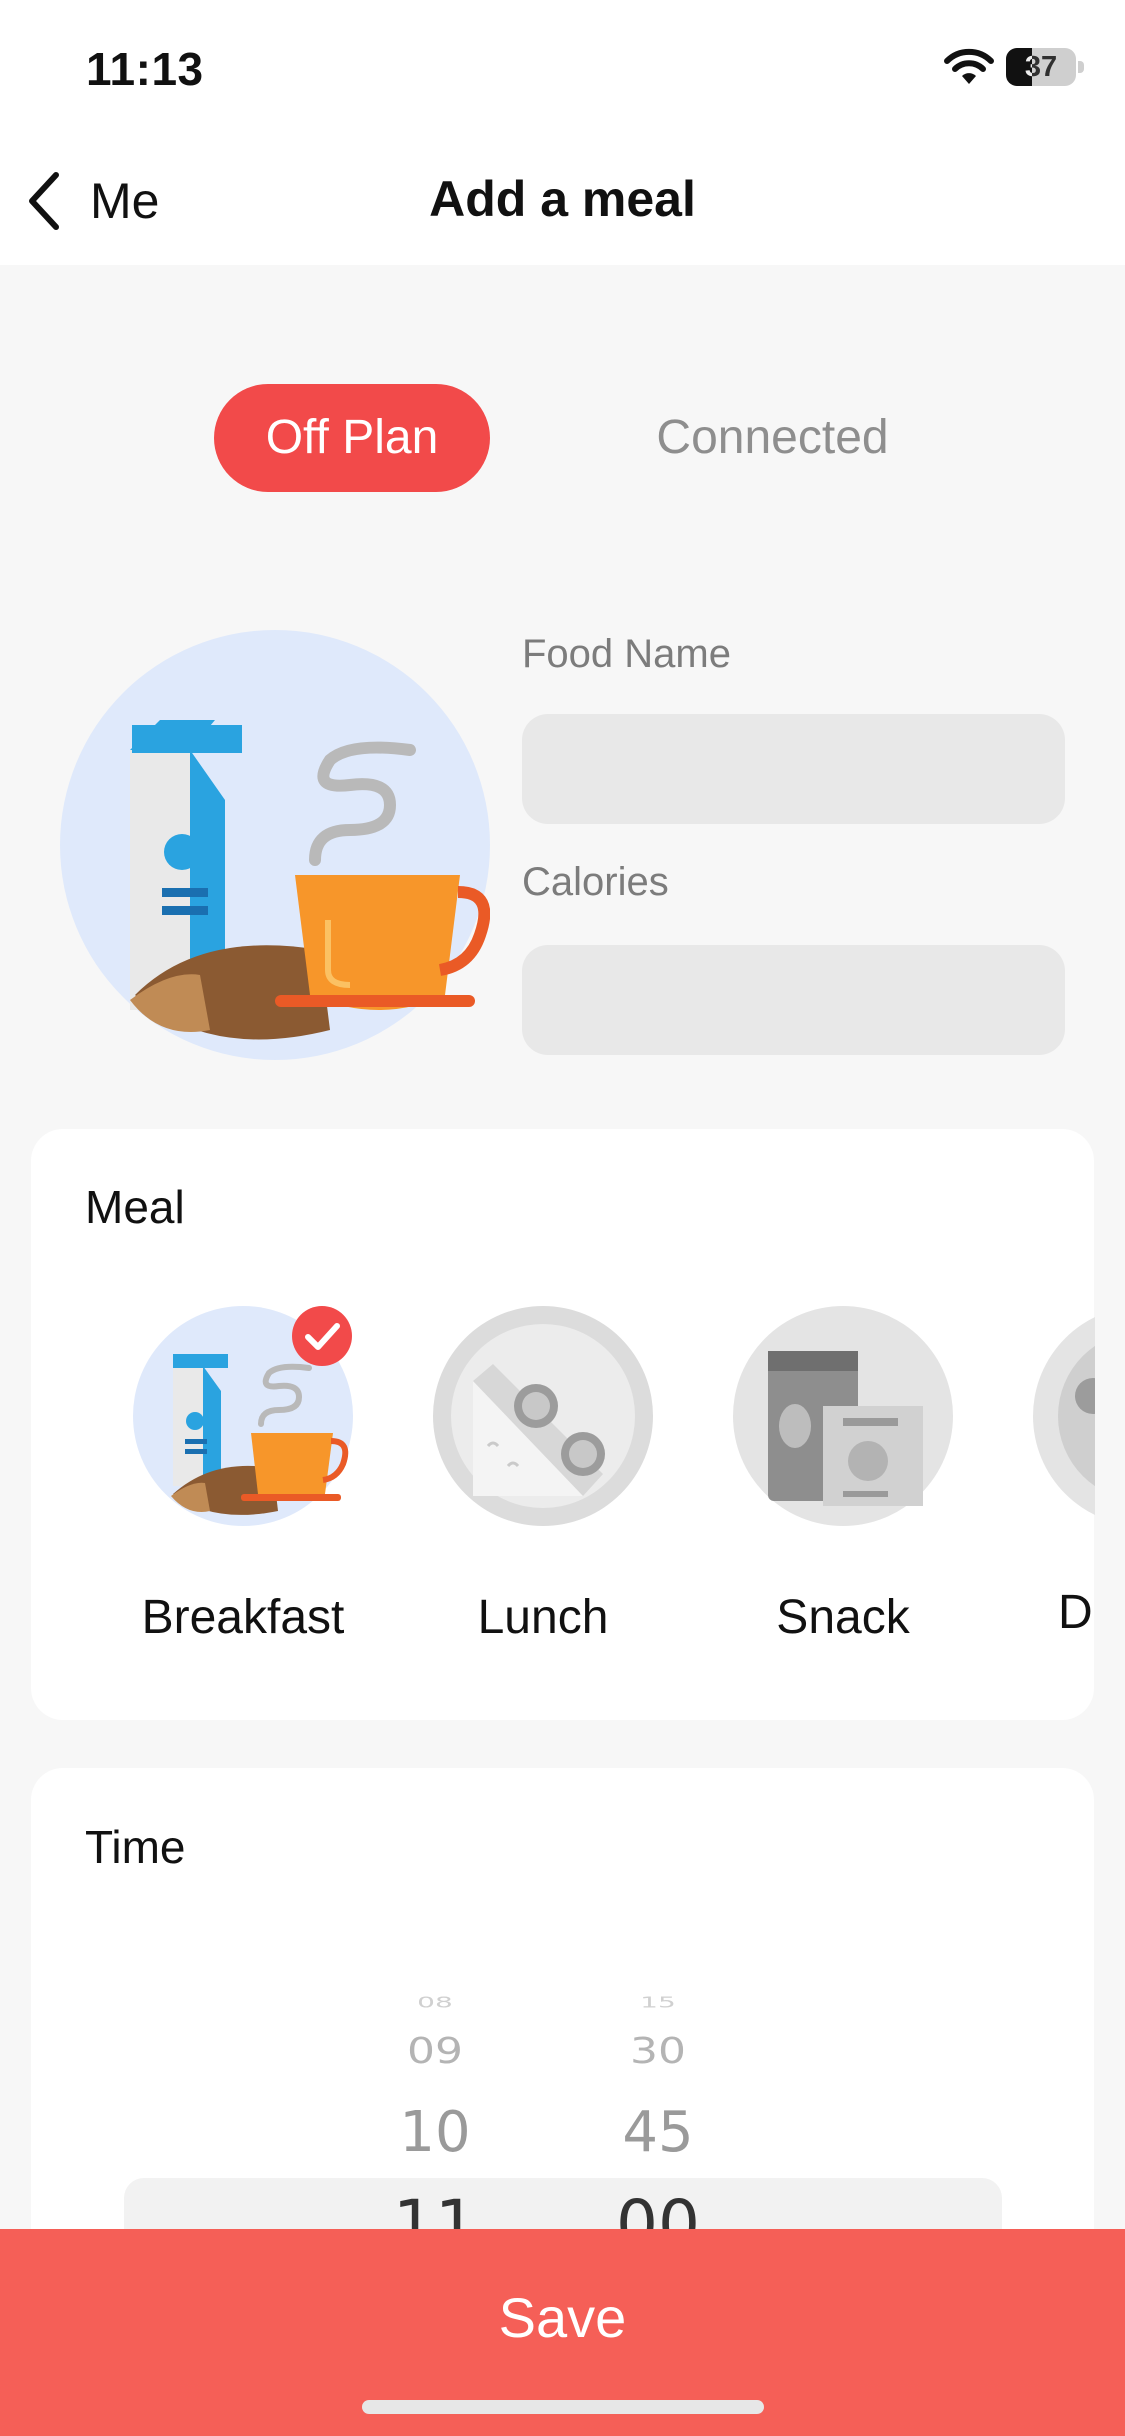 The height and width of the screenshot is (2436, 1125). What do you see at coordinates (145, 69) in the screenshot?
I see `status-time: 11:13` at bounding box center [145, 69].